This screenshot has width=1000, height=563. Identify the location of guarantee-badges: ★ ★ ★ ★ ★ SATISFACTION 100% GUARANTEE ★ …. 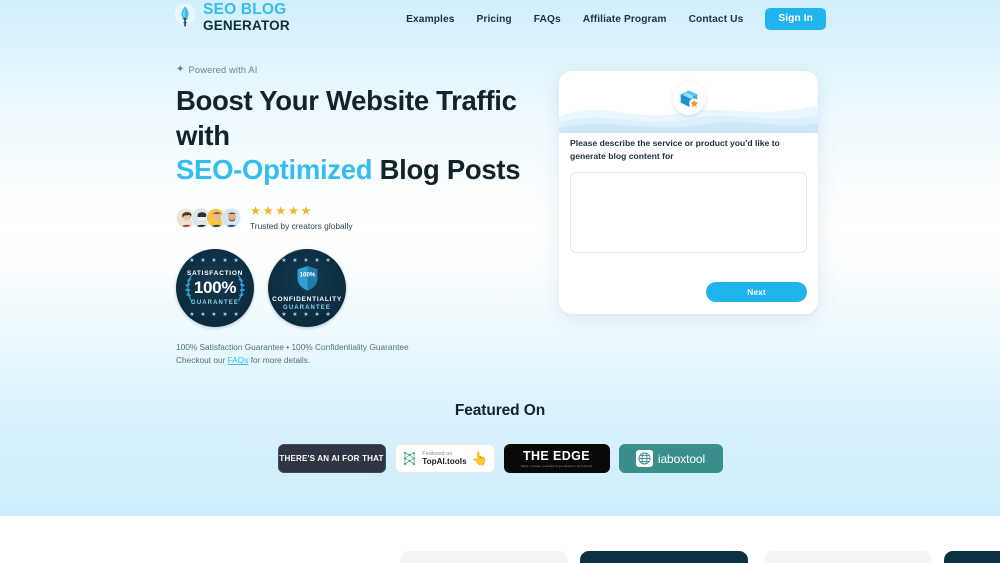
(356, 288).